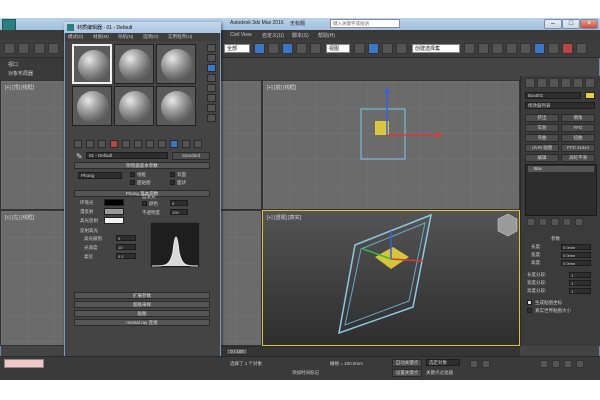 The height and width of the screenshot is (400, 600). What do you see at coordinates (578, 128) in the screenshot?
I see `modifier-button: FFD` at bounding box center [578, 128].